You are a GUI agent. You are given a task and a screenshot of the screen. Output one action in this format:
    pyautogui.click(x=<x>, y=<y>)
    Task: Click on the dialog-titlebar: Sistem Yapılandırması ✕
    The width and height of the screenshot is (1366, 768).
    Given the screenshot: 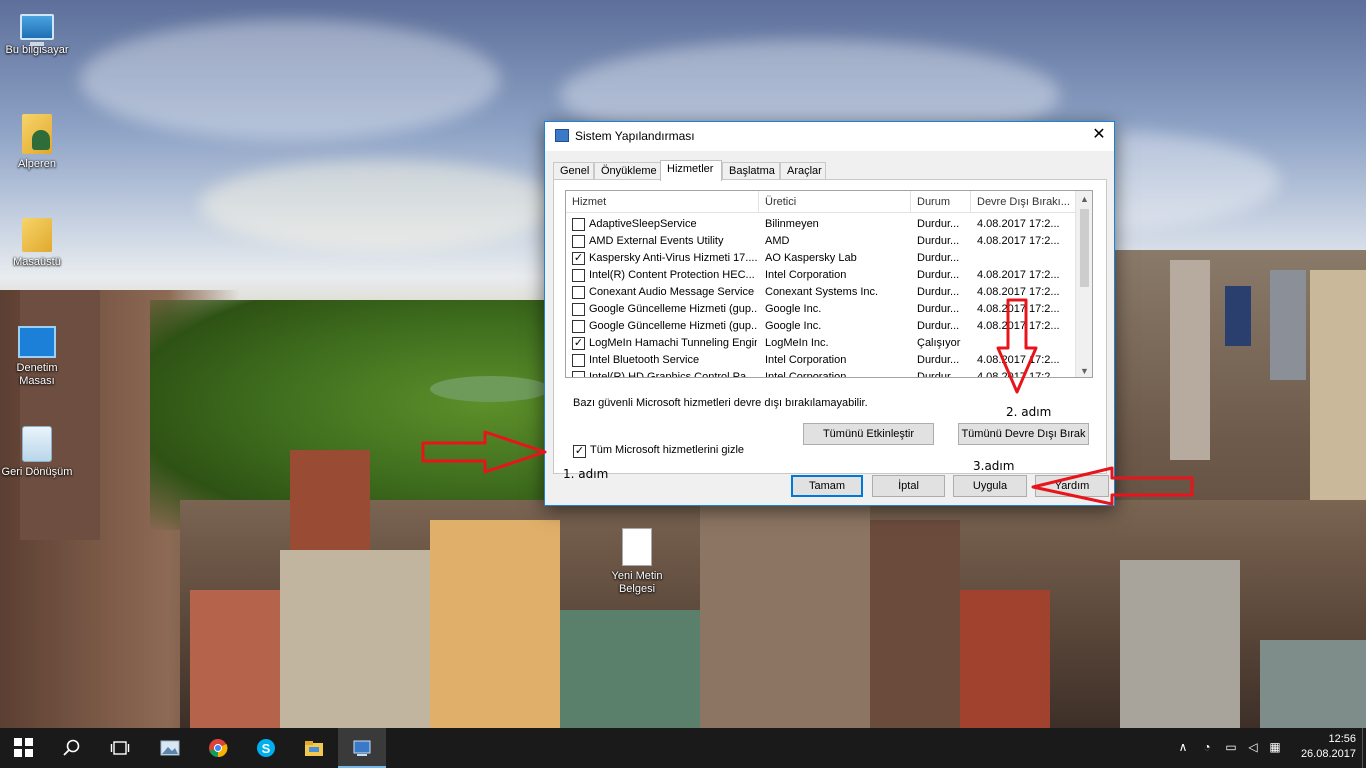 What is the action you would take?
    pyautogui.click(x=829, y=136)
    